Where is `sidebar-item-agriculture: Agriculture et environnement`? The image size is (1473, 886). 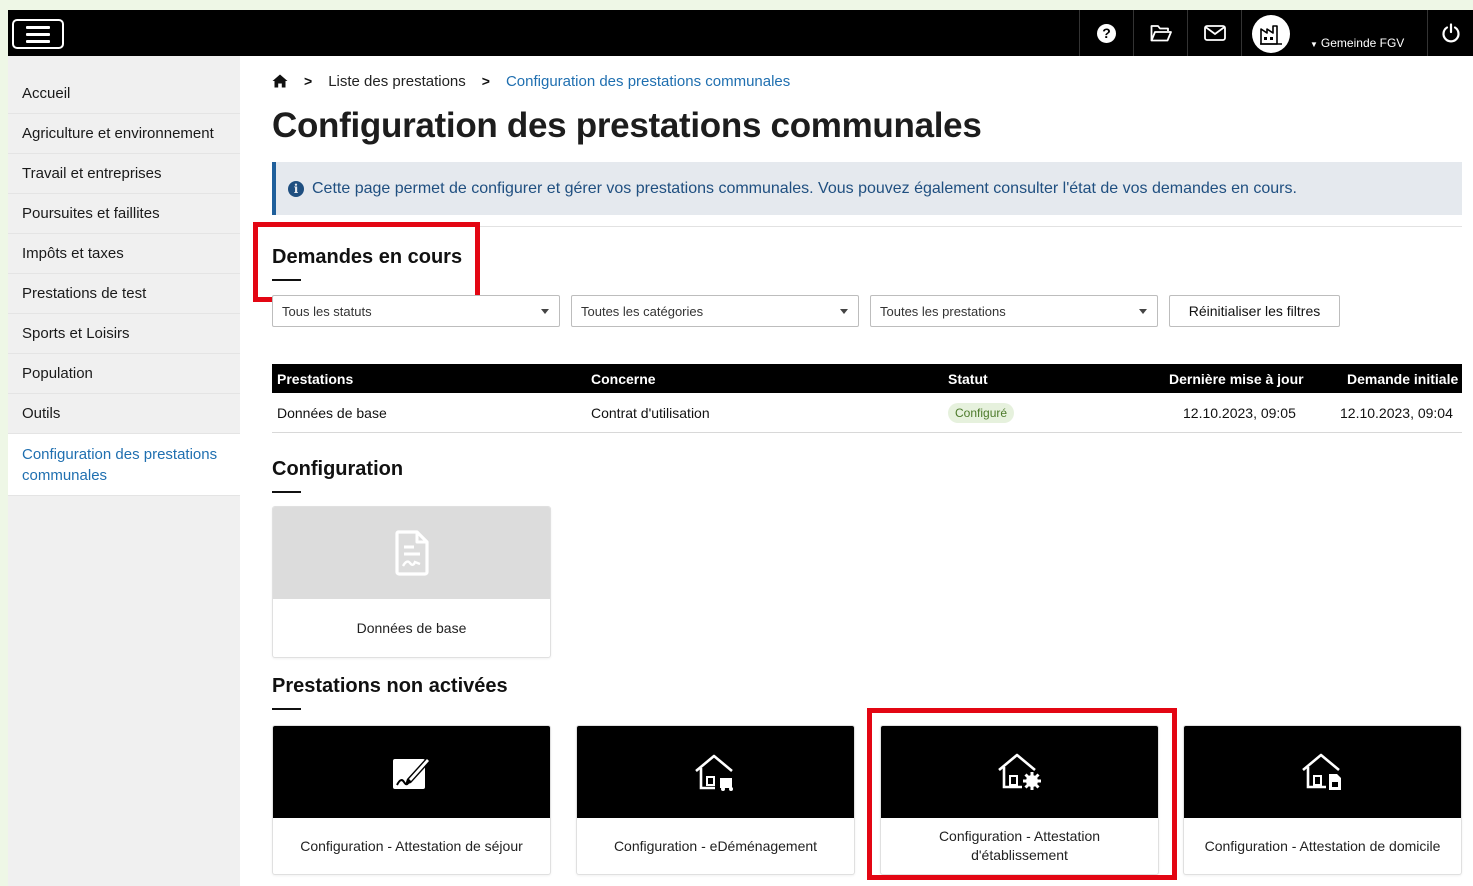
sidebar-item-agriculture: Agriculture et environnement is located at coordinates (124, 134).